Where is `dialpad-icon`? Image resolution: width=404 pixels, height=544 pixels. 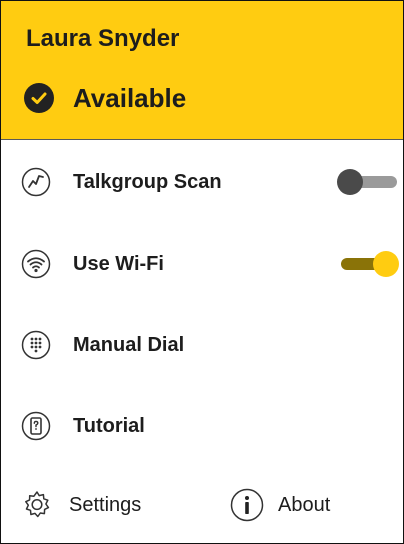 dialpad-icon is located at coordinates (36, 345).